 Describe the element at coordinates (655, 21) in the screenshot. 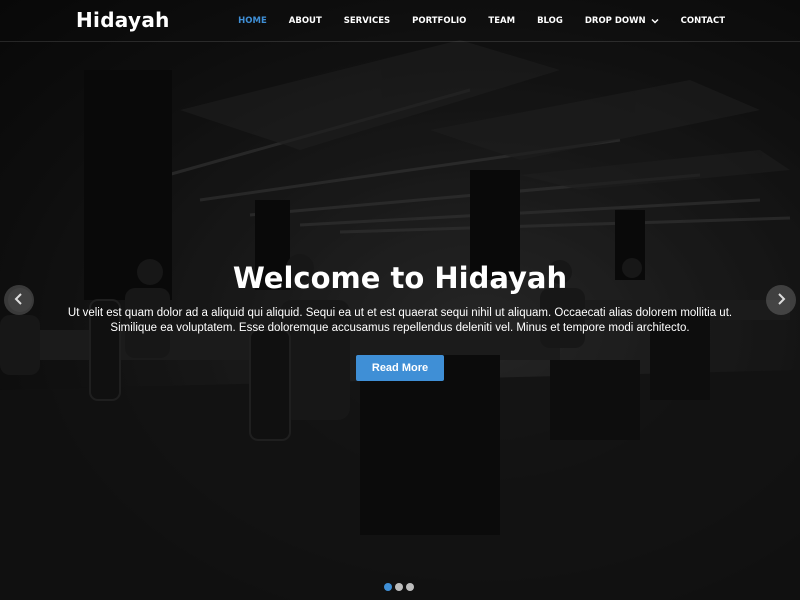

I see `chevron-down-icon` at that location.